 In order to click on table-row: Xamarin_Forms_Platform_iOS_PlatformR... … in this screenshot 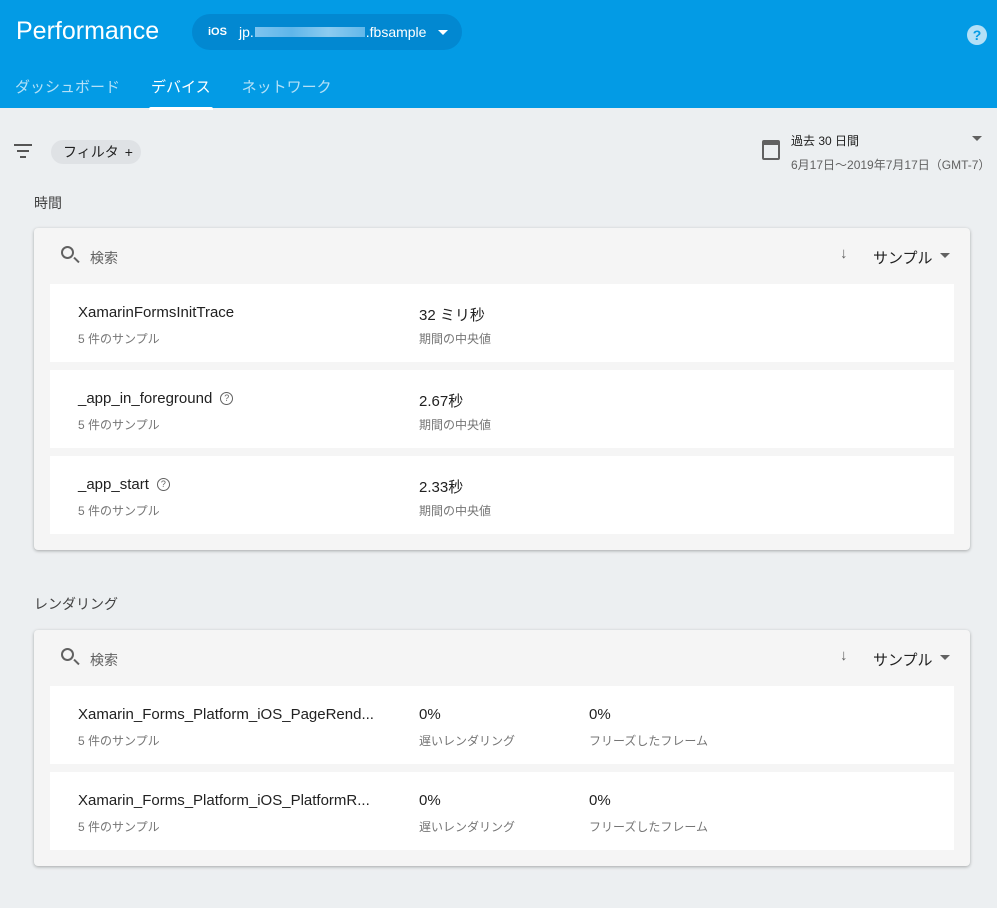, I will do `click(502, 811)`.